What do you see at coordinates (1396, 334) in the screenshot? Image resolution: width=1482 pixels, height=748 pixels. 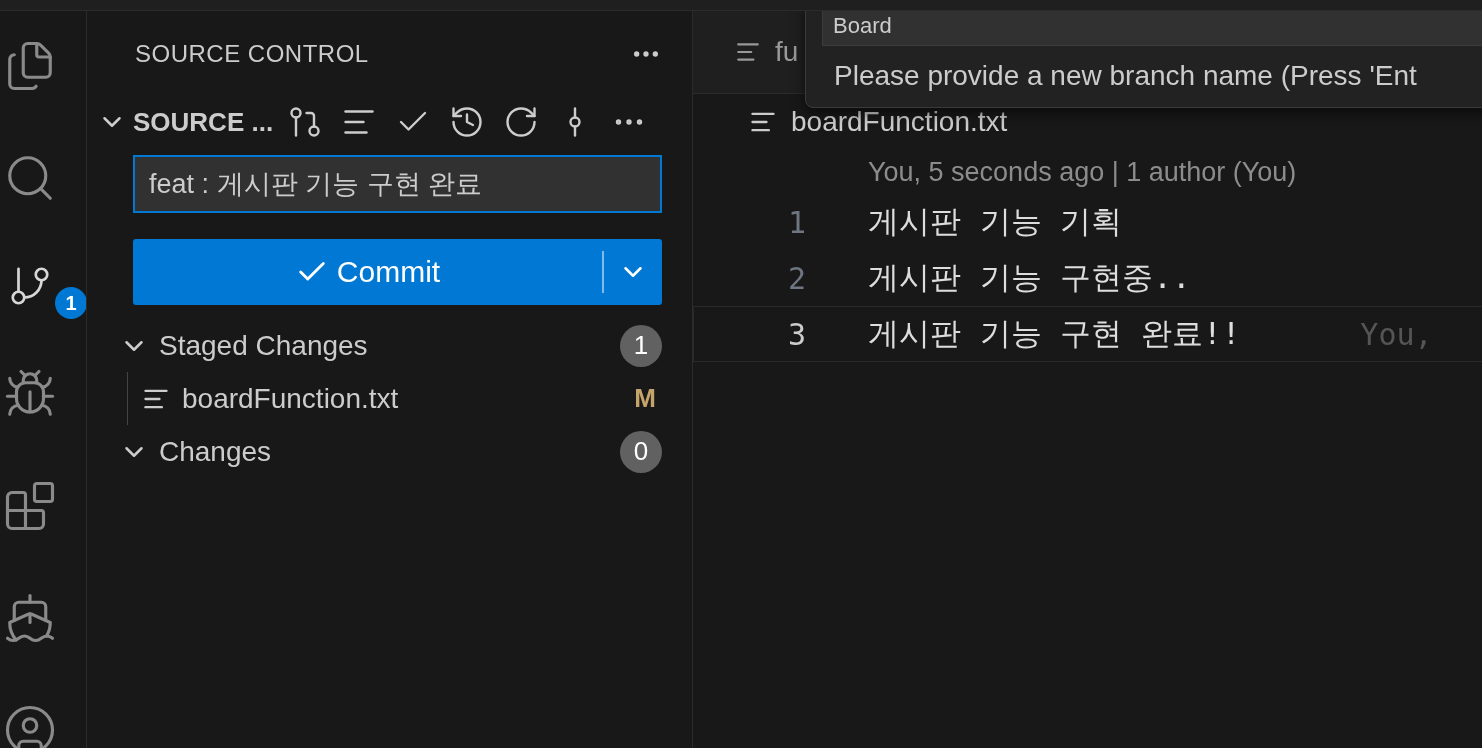 I see `blame-annotation: You,` at bounding box center [1396, 334].